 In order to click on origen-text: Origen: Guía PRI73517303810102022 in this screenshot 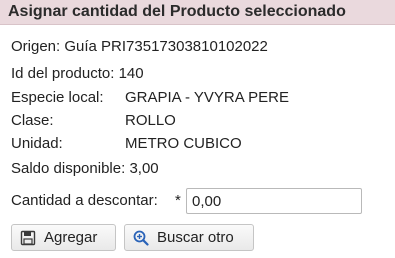, I will do `click(139, 46)`.